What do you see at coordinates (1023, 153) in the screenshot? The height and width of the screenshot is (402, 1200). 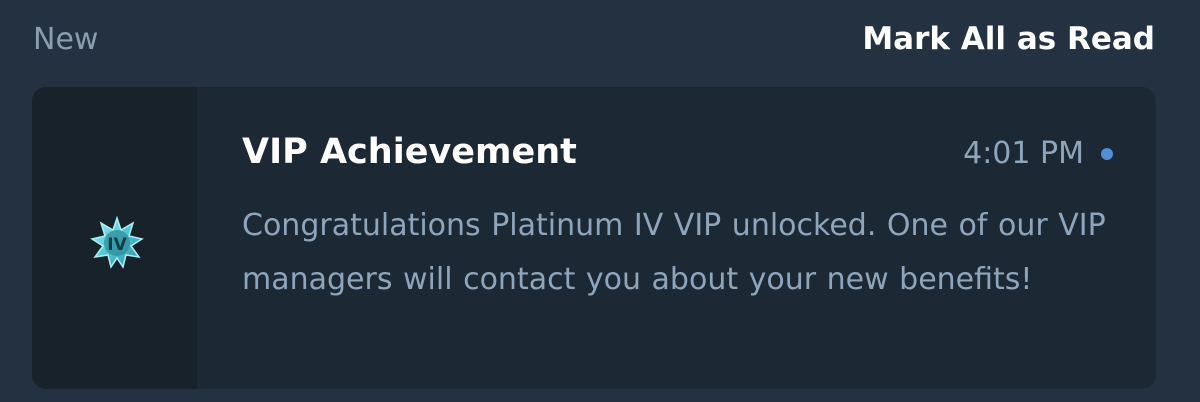 I see `notification-time: 4:01 PM` at bounding box center [1023, 153].